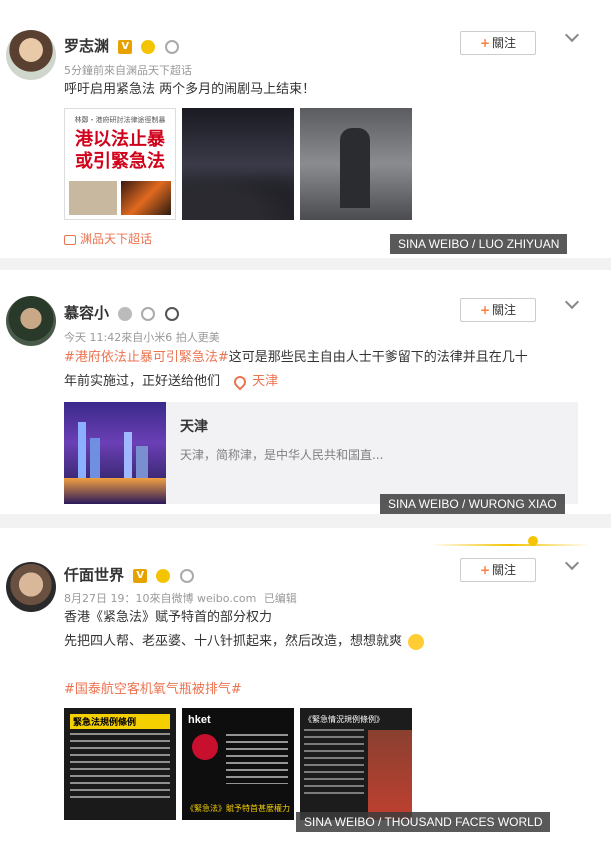 This screenshot has width=611, height=853. I want to click on image-photo-fire, so click(146, 198).